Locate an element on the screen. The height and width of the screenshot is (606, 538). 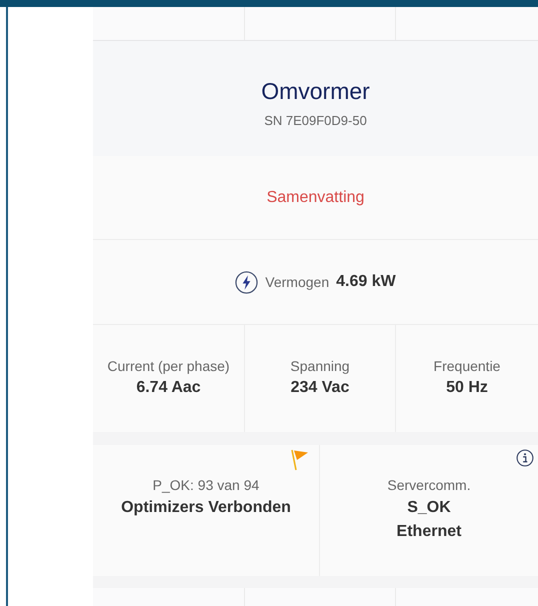
status-label: Servercomm. is located at coordinates (429, 485).